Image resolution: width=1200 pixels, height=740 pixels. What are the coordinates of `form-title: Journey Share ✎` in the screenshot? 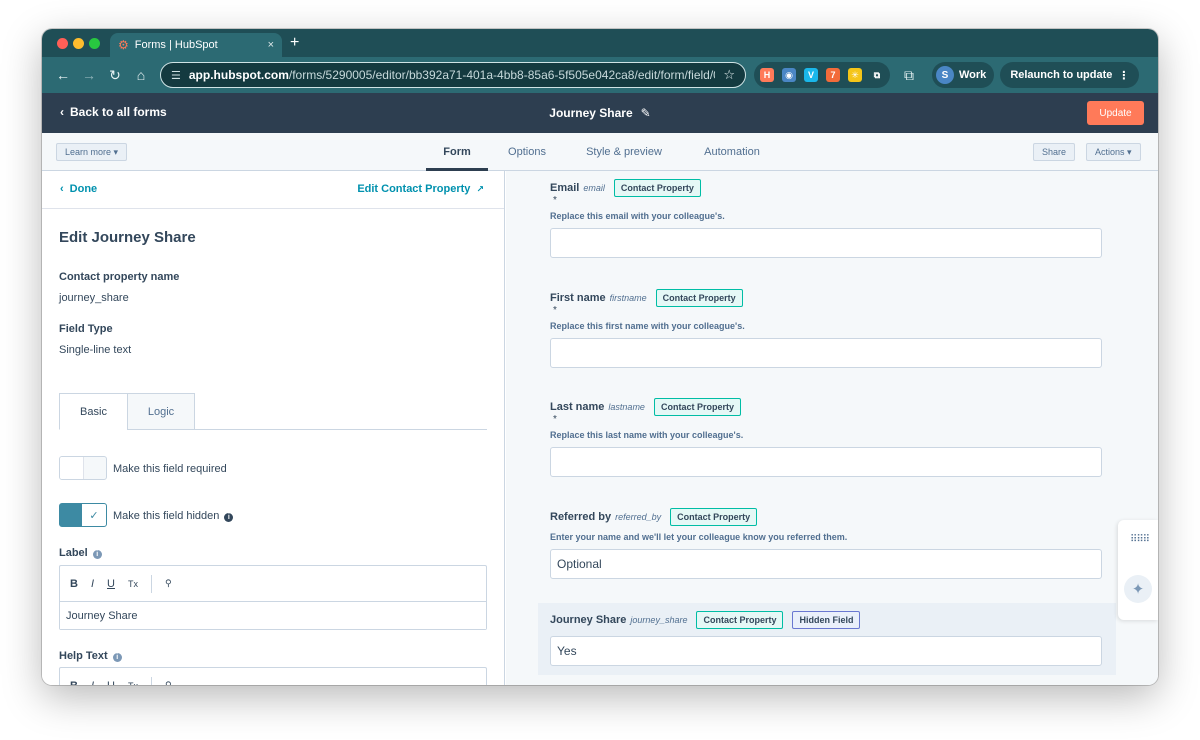 It's located at (600, 113).